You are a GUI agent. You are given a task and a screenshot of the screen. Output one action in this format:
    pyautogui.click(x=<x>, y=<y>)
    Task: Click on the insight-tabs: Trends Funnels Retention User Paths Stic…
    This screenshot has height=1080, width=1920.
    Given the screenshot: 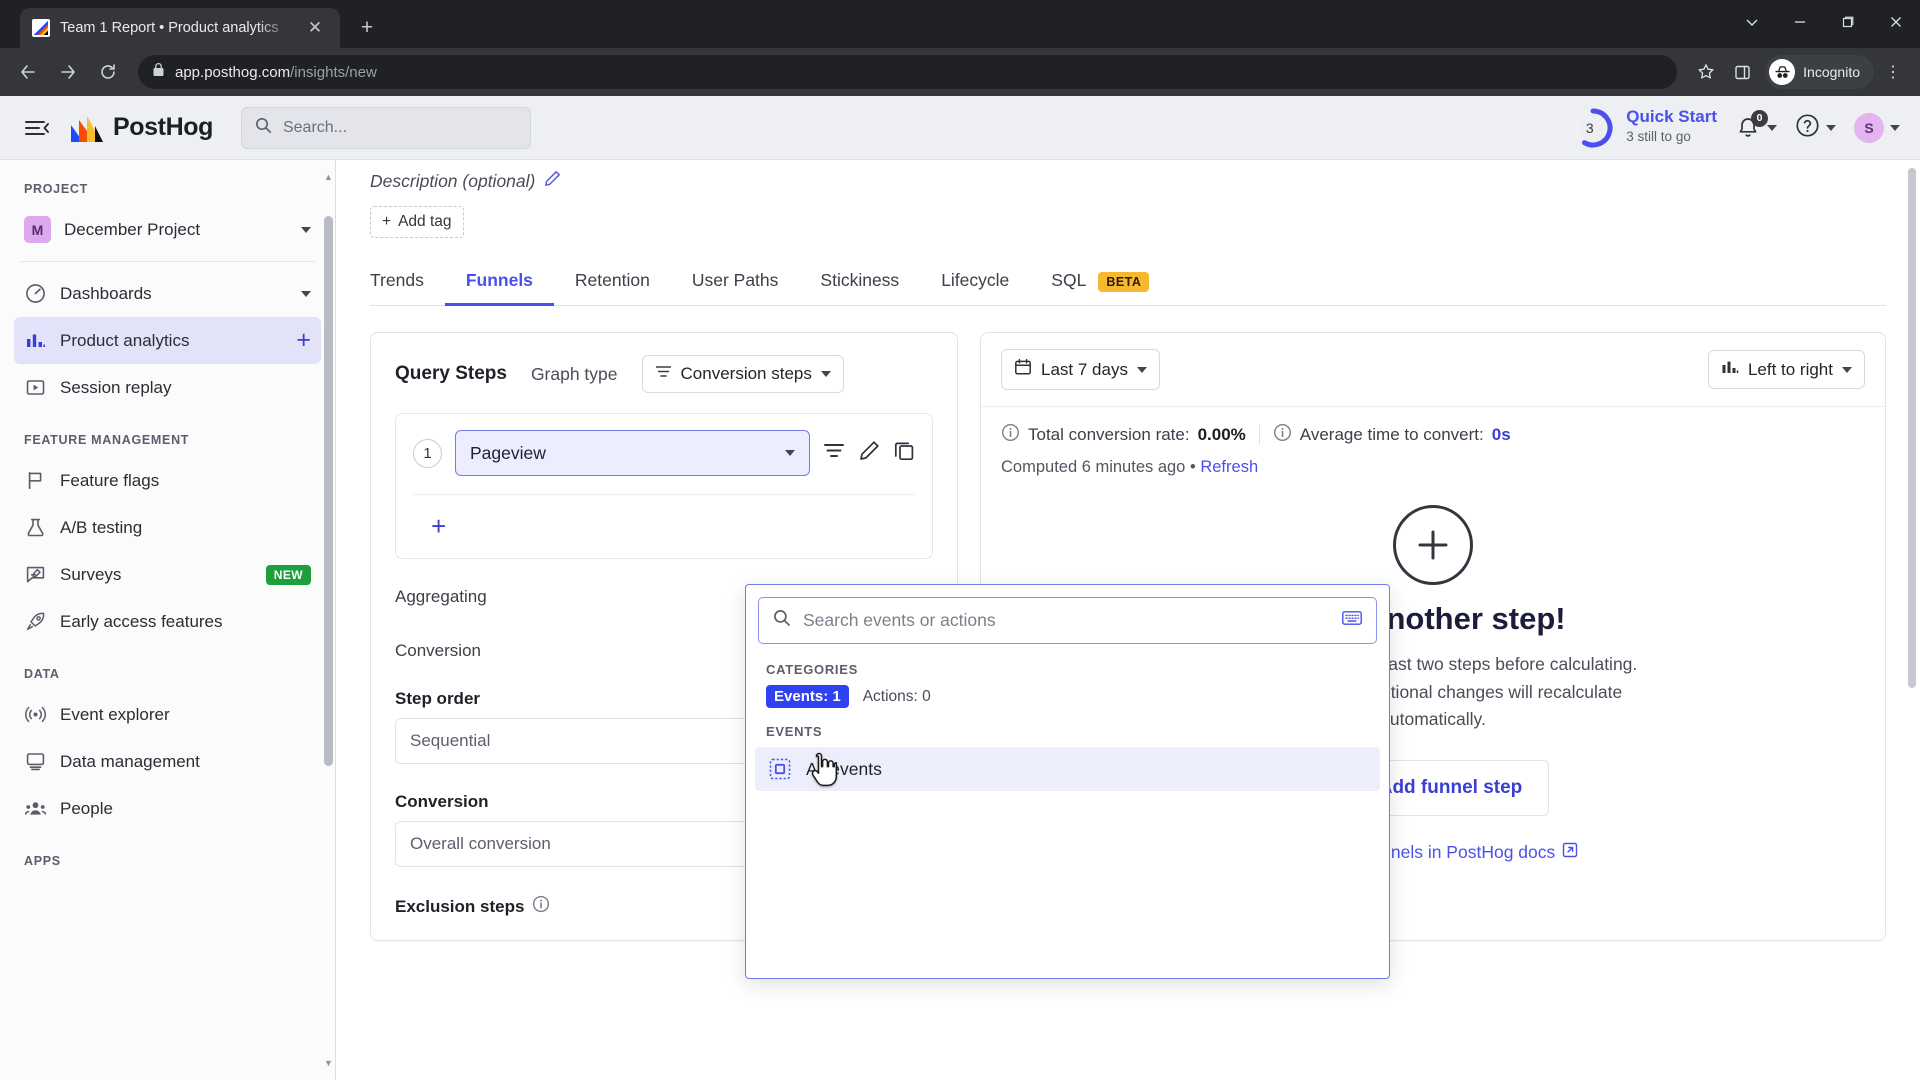 What is the action you would take?
    pyautogui.click(x=1128, y=283)
    